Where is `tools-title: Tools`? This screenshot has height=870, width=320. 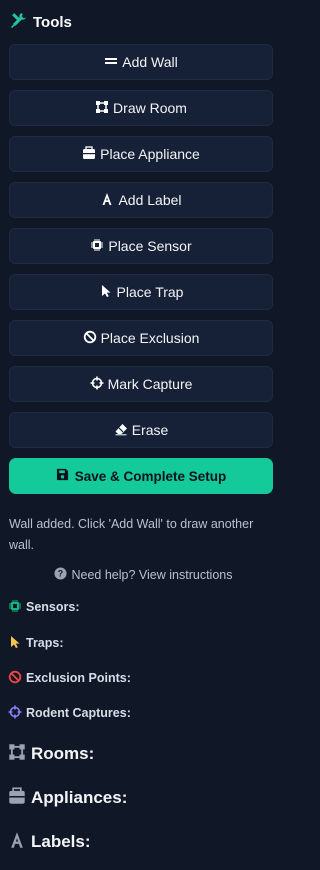
tools-title: Tools is located at coordinates (52, 22).